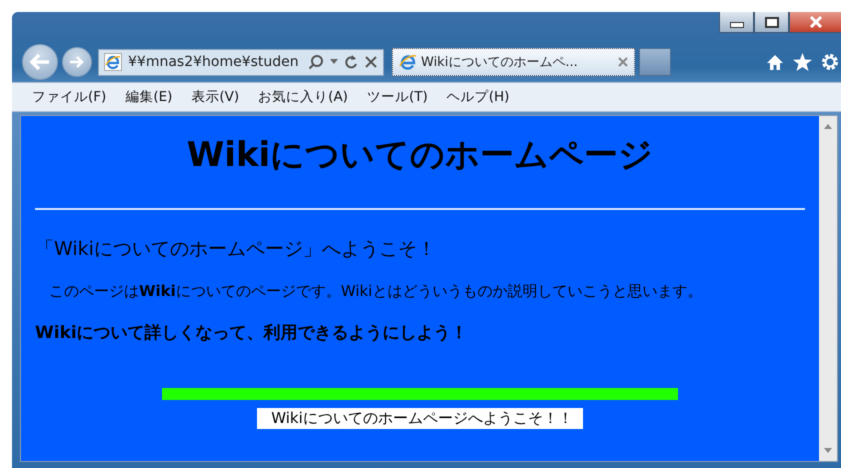  What do you see at coordinates (420, 155) in the screenshot?
I see `page-heading: Wikiについてのホームページ` at bounding box center [420, 155].